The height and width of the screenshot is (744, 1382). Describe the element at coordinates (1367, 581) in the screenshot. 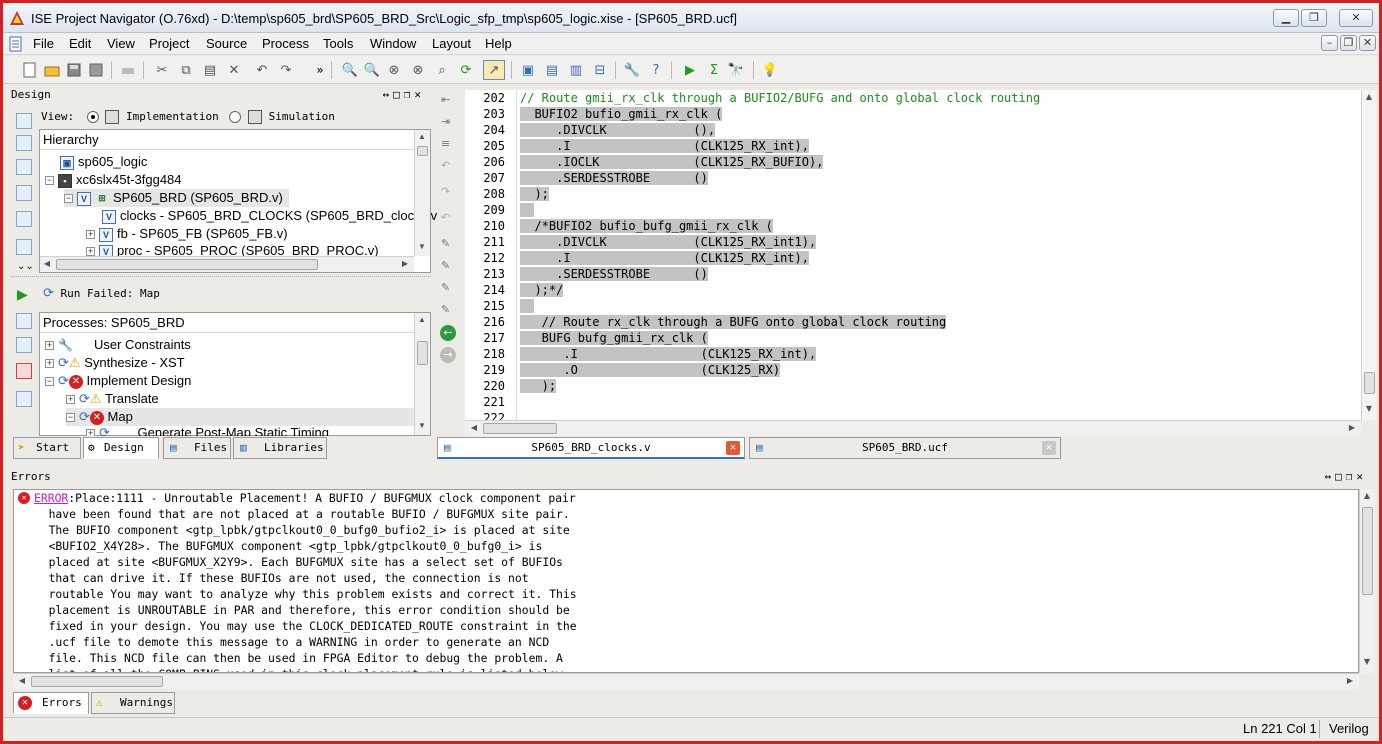

I see `errors-scrollbar-v: ▲ ▼` at that location.